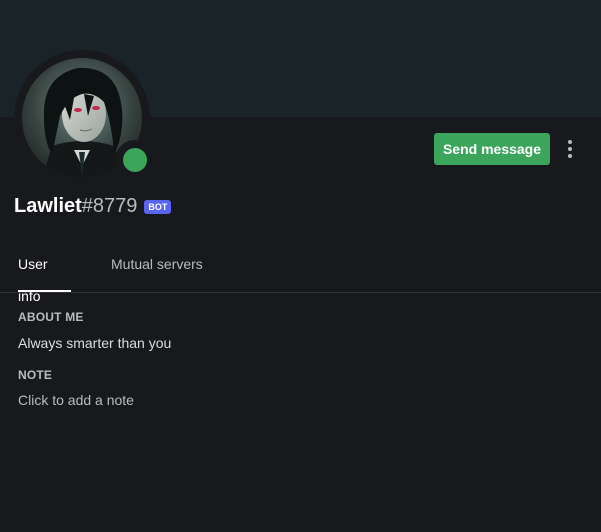 The width and height of the screenshot is (601, 532). Describe the element at coordinates (299, 400) in the screenshot. I see `note-input` at that location.